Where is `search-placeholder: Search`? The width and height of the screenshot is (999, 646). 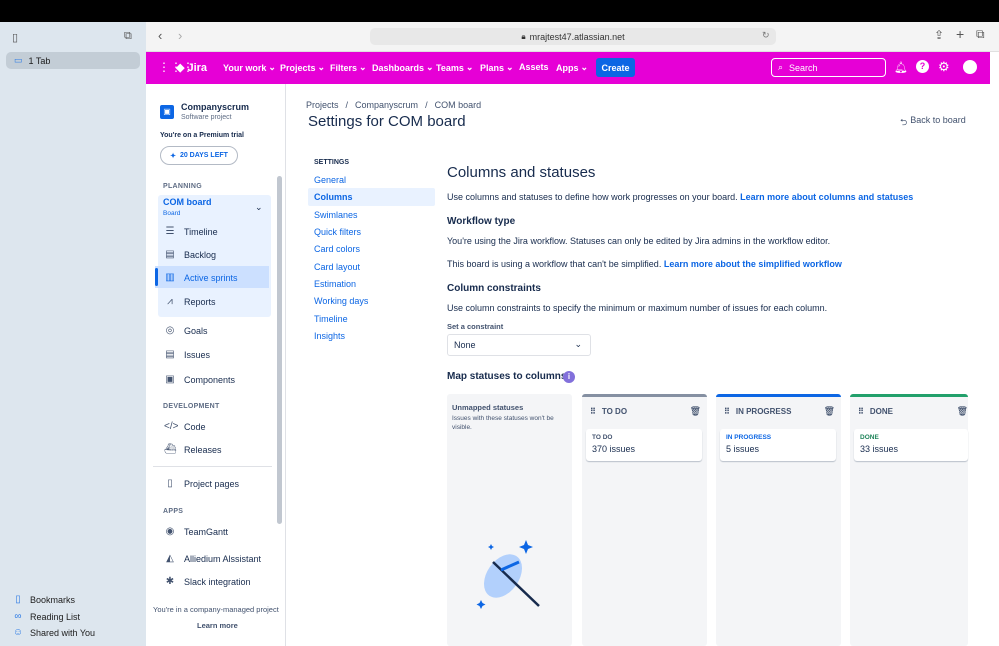
search-placeholder: Search is located at coordinates (803, 67).